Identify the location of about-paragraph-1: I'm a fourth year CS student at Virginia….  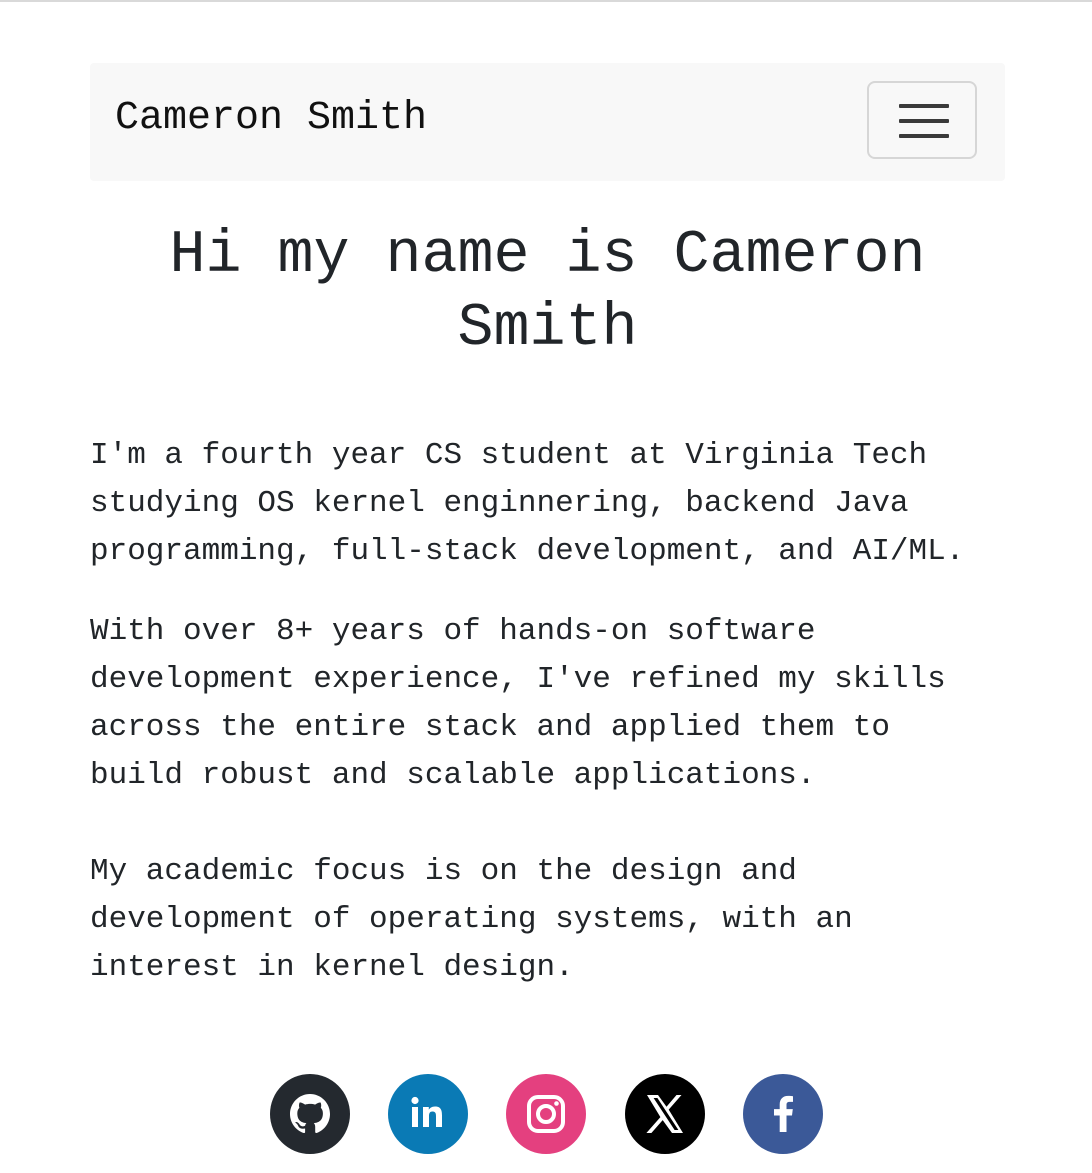
(527, 503).